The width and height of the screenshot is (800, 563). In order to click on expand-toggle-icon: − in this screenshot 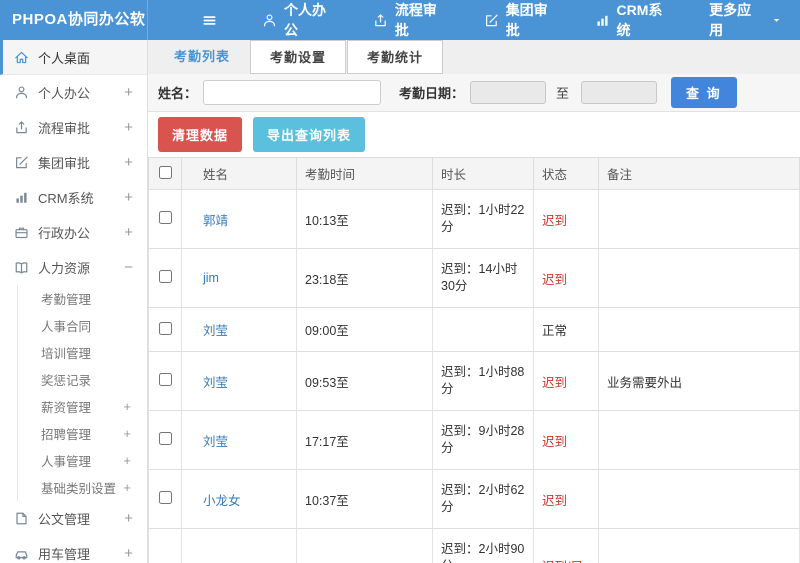, I will do `click(128, 267)`.